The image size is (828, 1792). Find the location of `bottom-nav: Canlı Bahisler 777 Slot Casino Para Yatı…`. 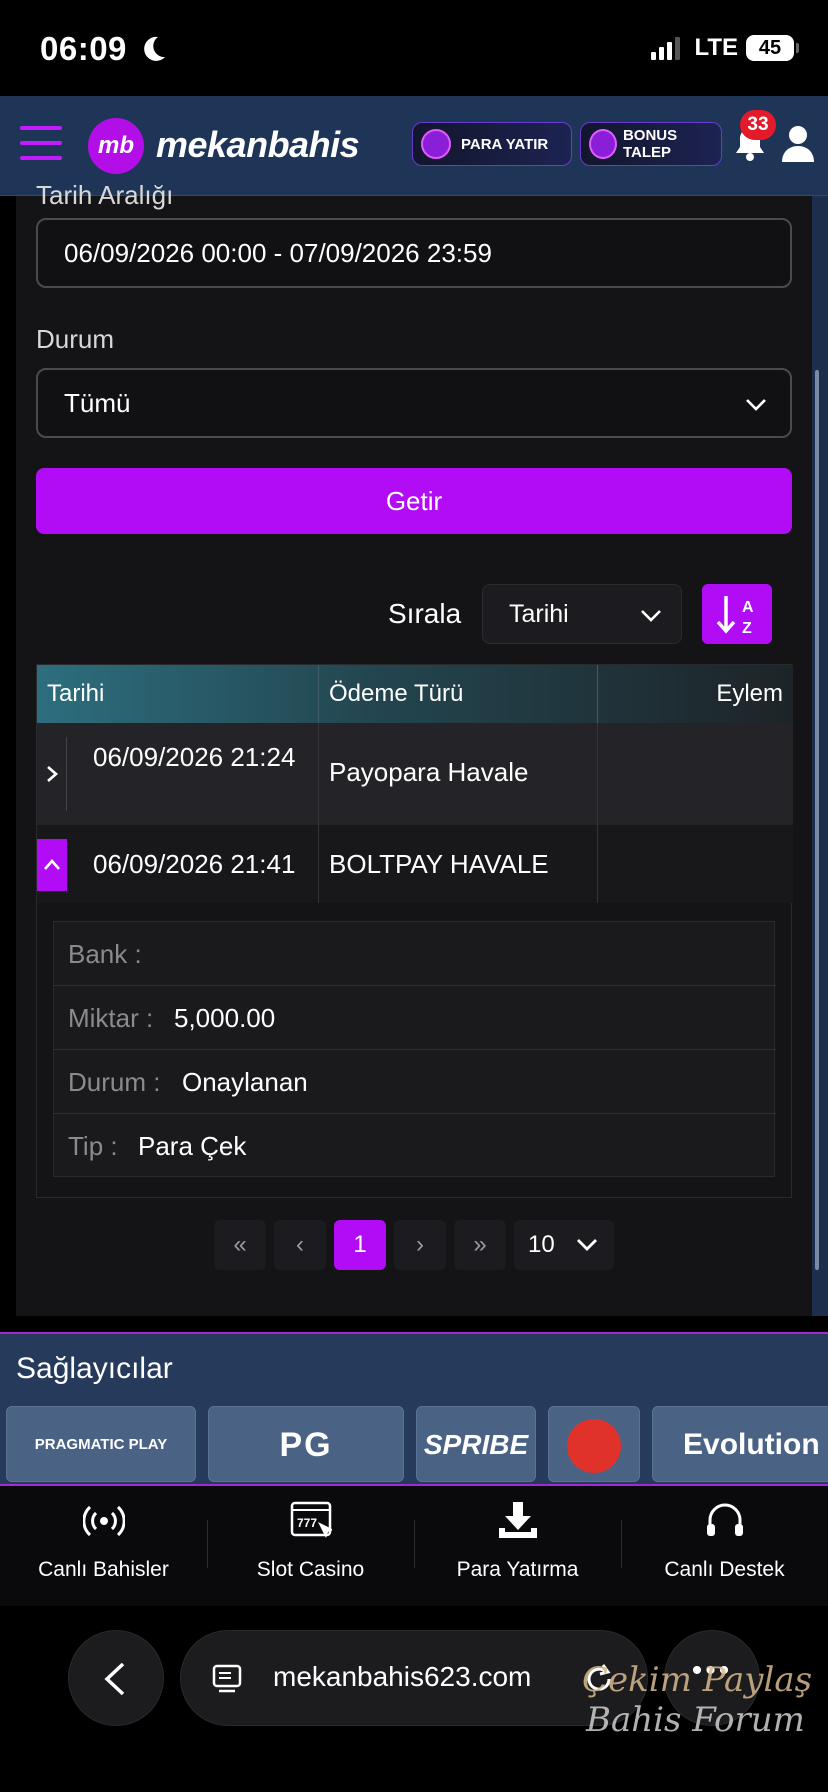

bottom-nav: Canlı Bahisler 777 Slot Casino Para Yatı… is located at coordinates (414, 1546).